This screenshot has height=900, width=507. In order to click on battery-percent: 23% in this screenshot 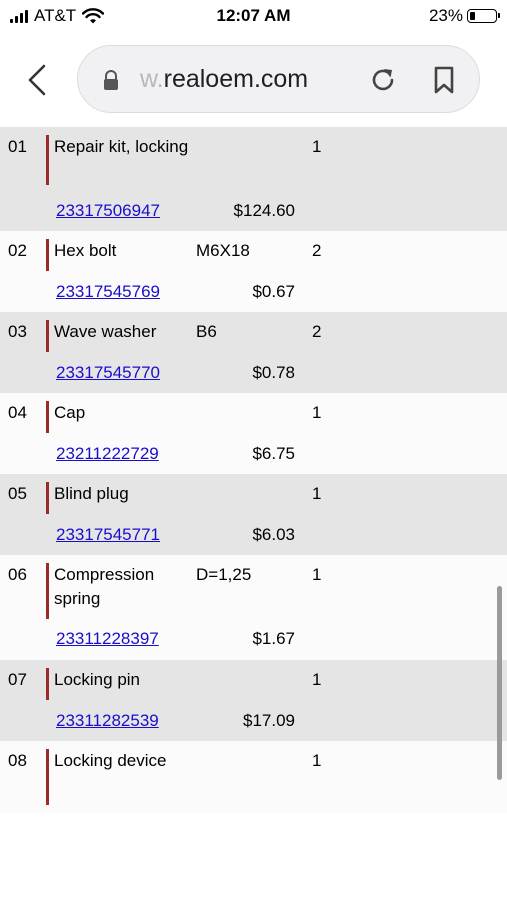, I will do `click(445, 15)`.